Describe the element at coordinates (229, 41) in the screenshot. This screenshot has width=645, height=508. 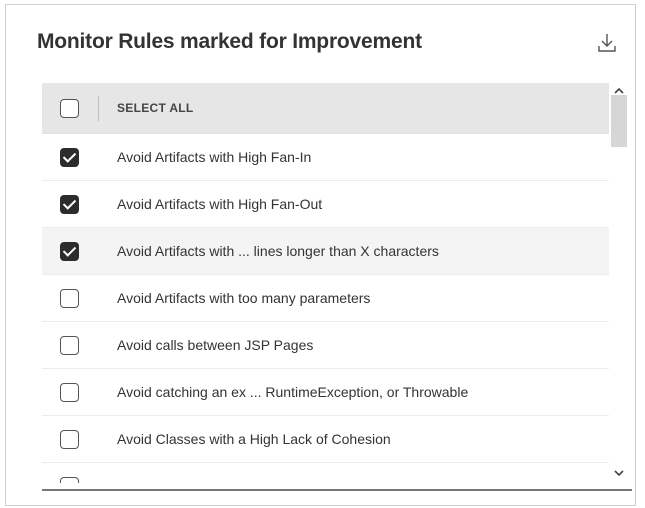
I see `panel-title: Monitor Rules marked for Improvement` at that location.